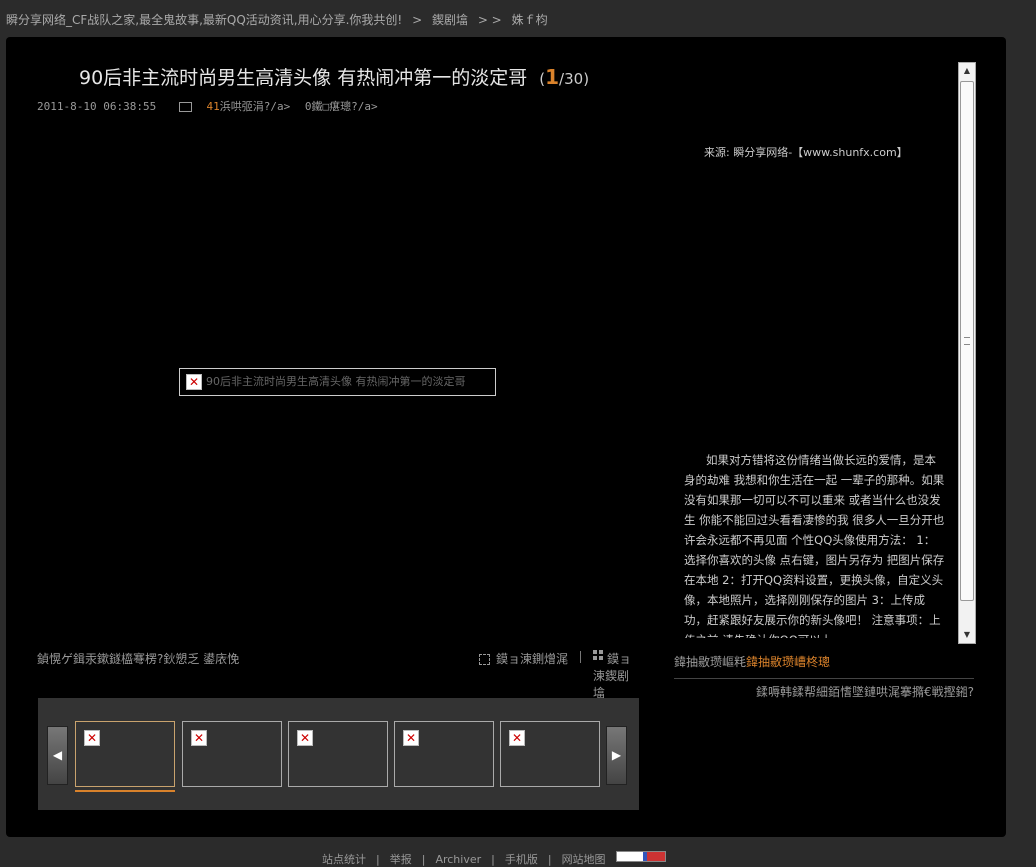 This screenshot has height=867, width=1036. What do you see at coordinates (232, 754) in the screenshot?
I see `thumbnail-2: ✕` at bounding box center [232, 754].